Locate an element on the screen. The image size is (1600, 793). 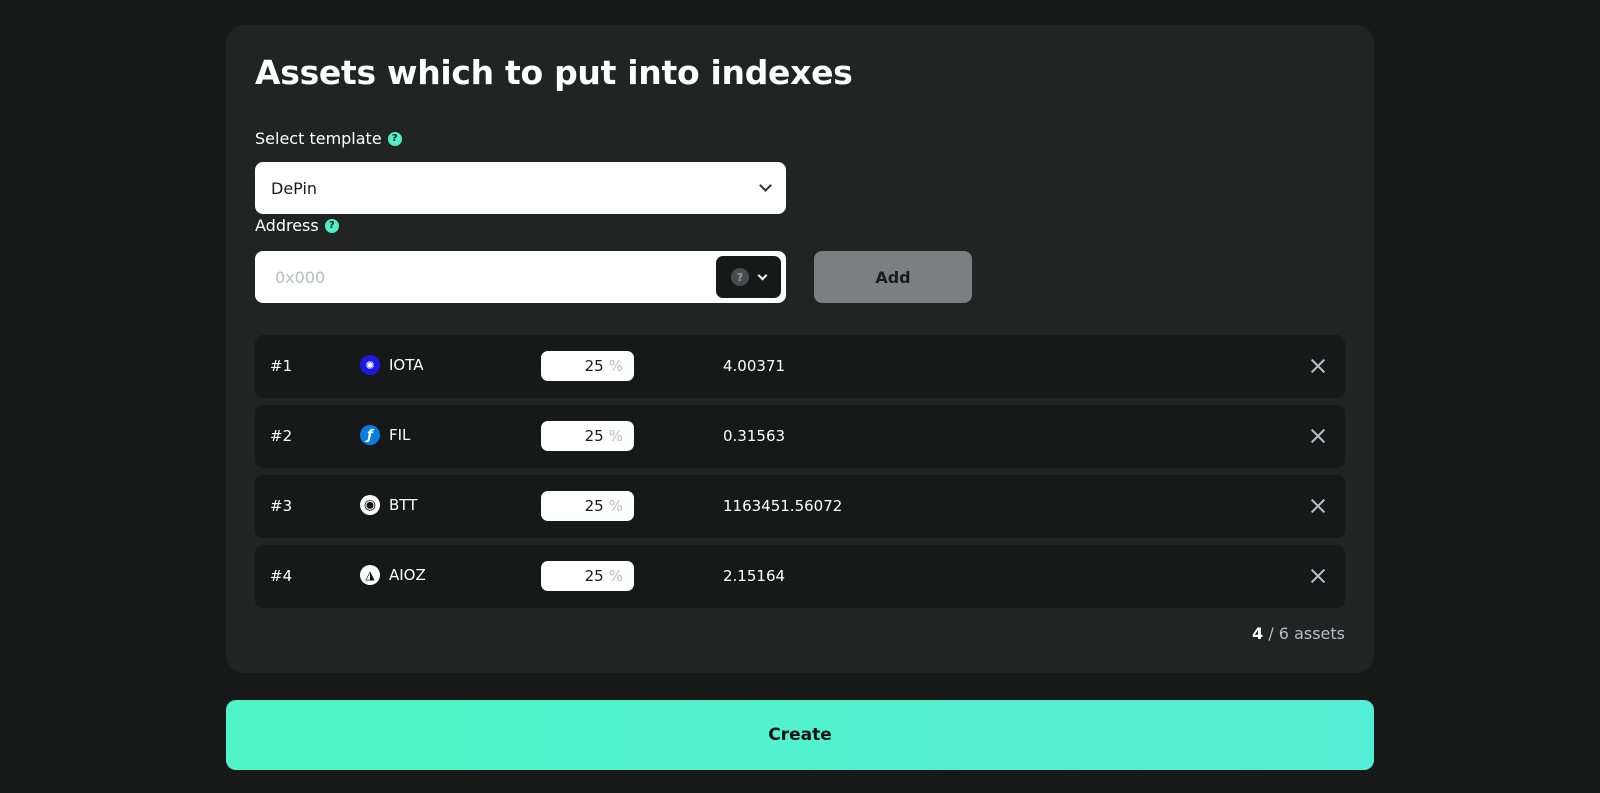
bittorrent-icon: ◉ is located at coordinates (370, 505).